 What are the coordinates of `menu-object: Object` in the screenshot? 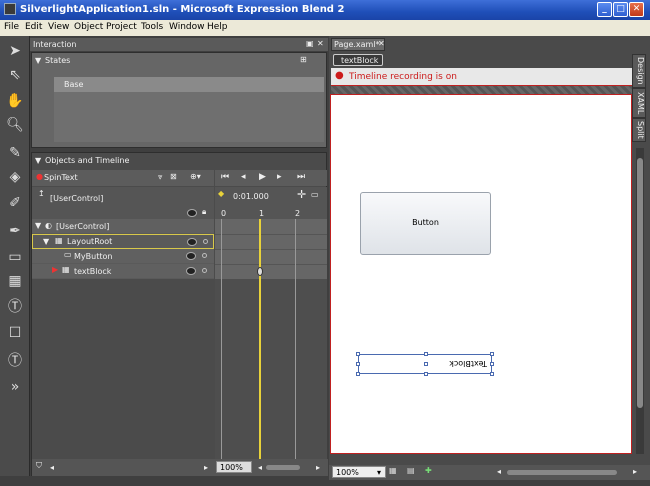 It's located at (88, 27).